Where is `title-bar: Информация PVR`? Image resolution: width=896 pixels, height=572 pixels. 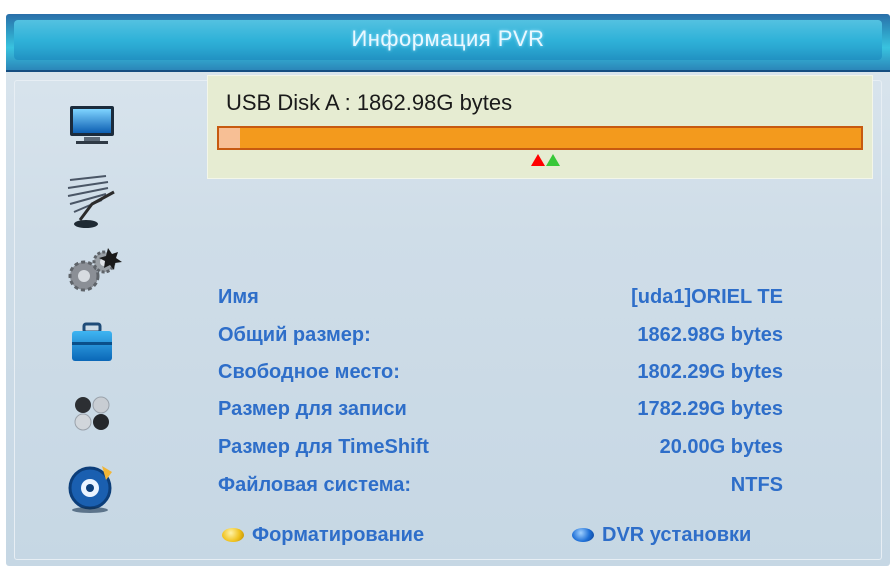
title-bar: Информация PVR is located at coordinates (448, 43).